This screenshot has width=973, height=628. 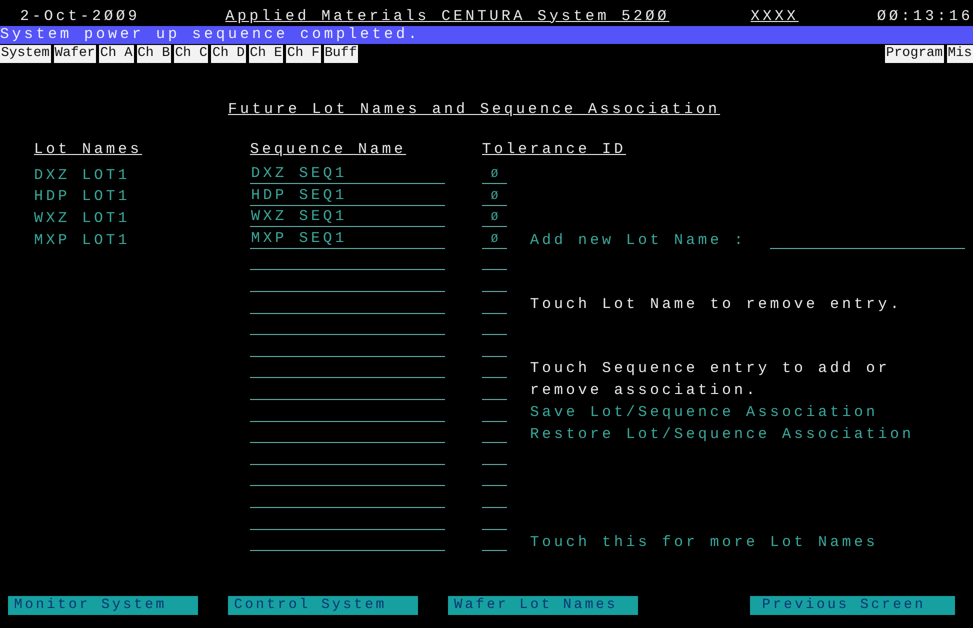 What do you see at coordinates (103, 605) in the screenshot?
I see `footer-button: Monitor System` at bounding box center [103, 605].